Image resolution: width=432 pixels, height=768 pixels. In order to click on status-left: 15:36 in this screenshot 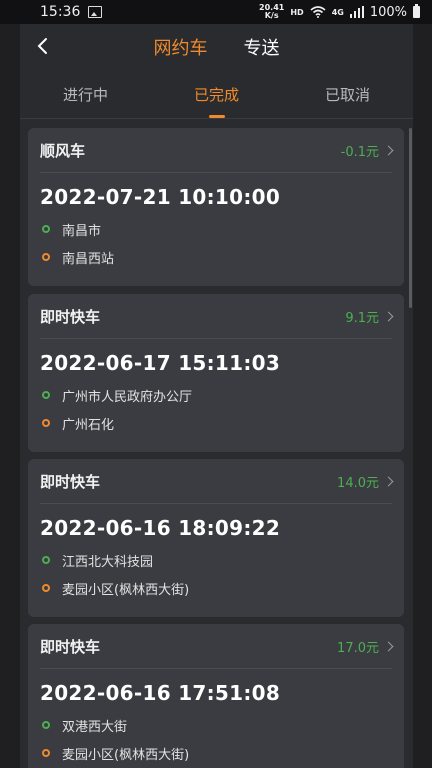, I will do `click(71, 12)`.